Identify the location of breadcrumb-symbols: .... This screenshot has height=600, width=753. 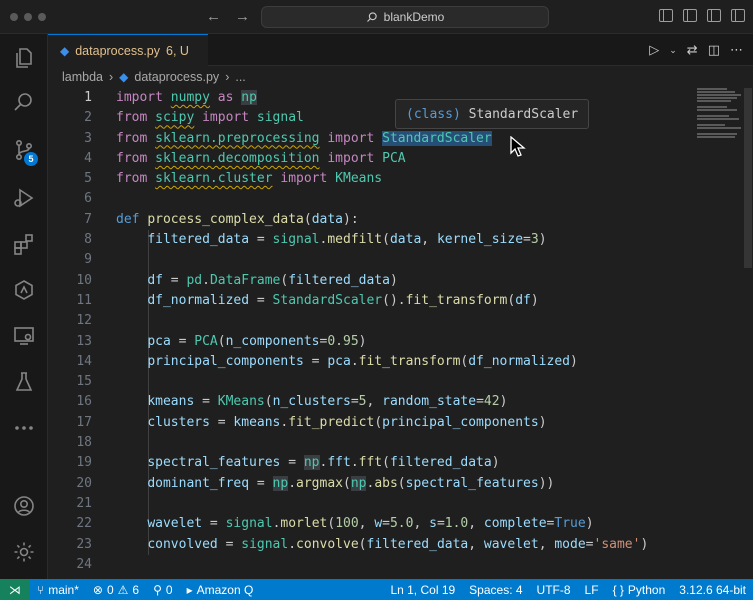
(240, 77).